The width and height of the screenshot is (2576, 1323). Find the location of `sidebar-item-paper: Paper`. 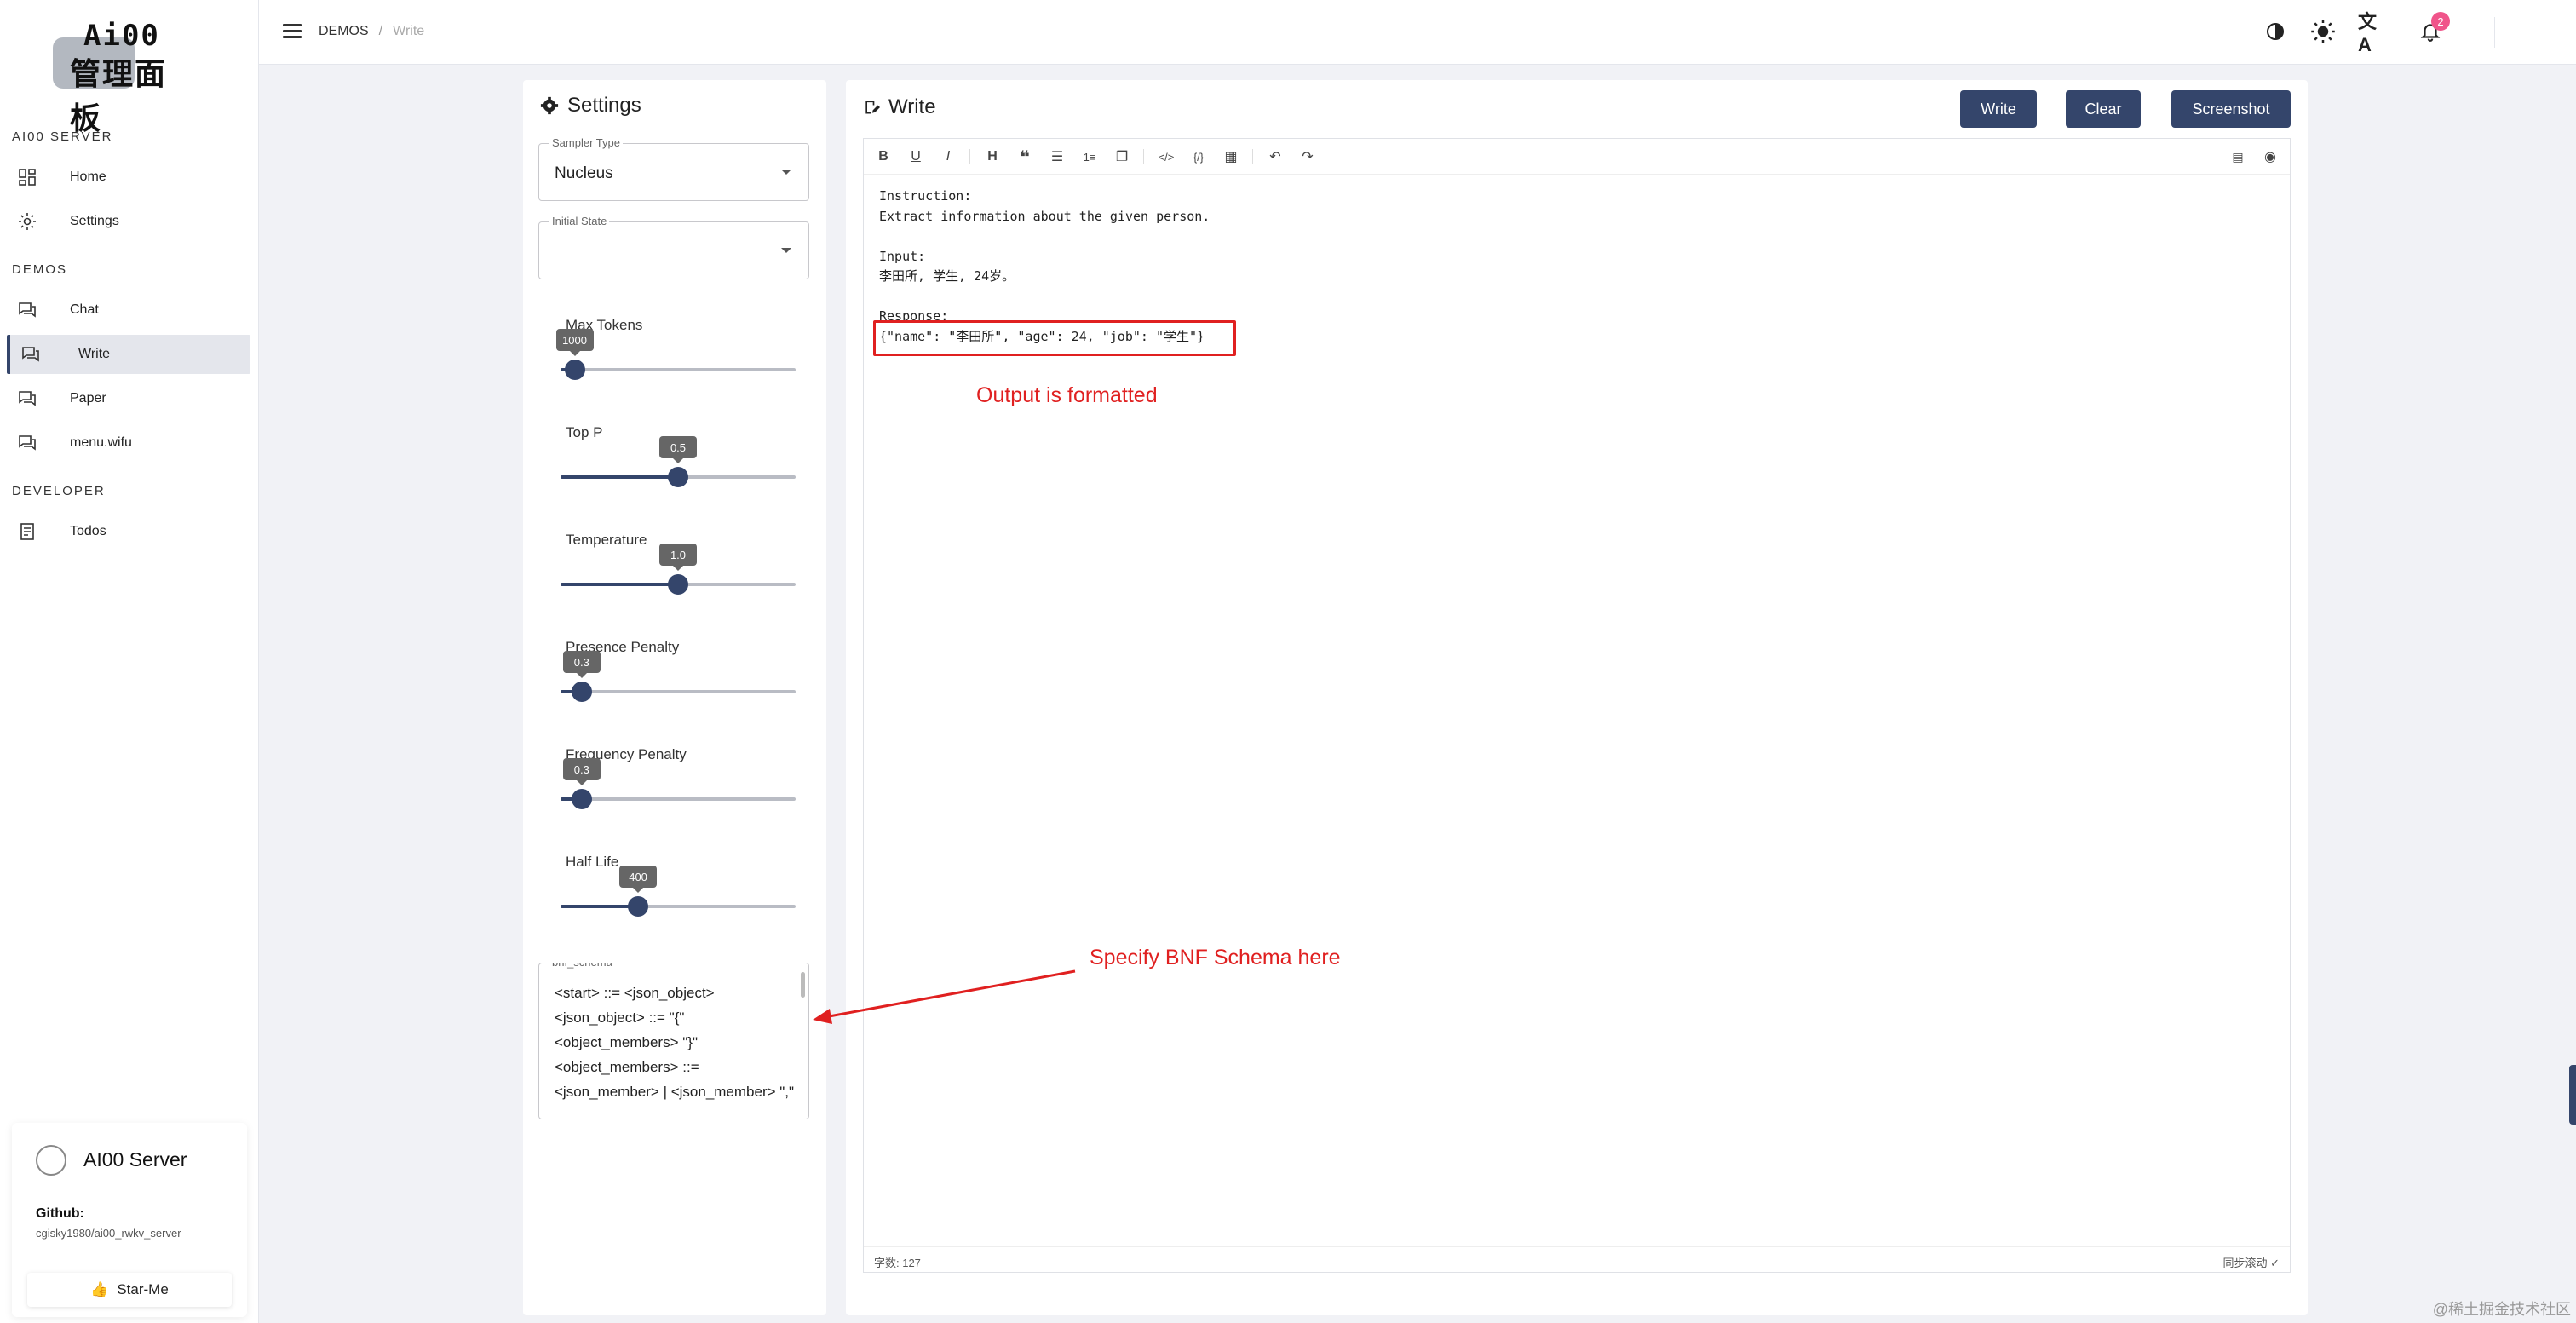

sidebar-item-paper: Paper is located at coordinates (128, 398).